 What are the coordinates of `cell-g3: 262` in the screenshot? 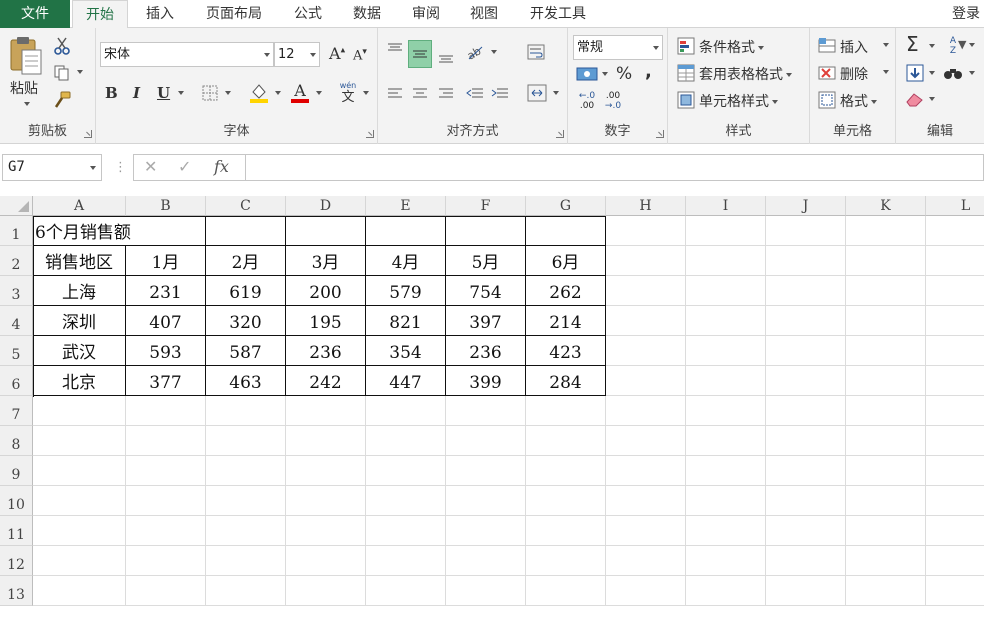 It's located at (566, 291).